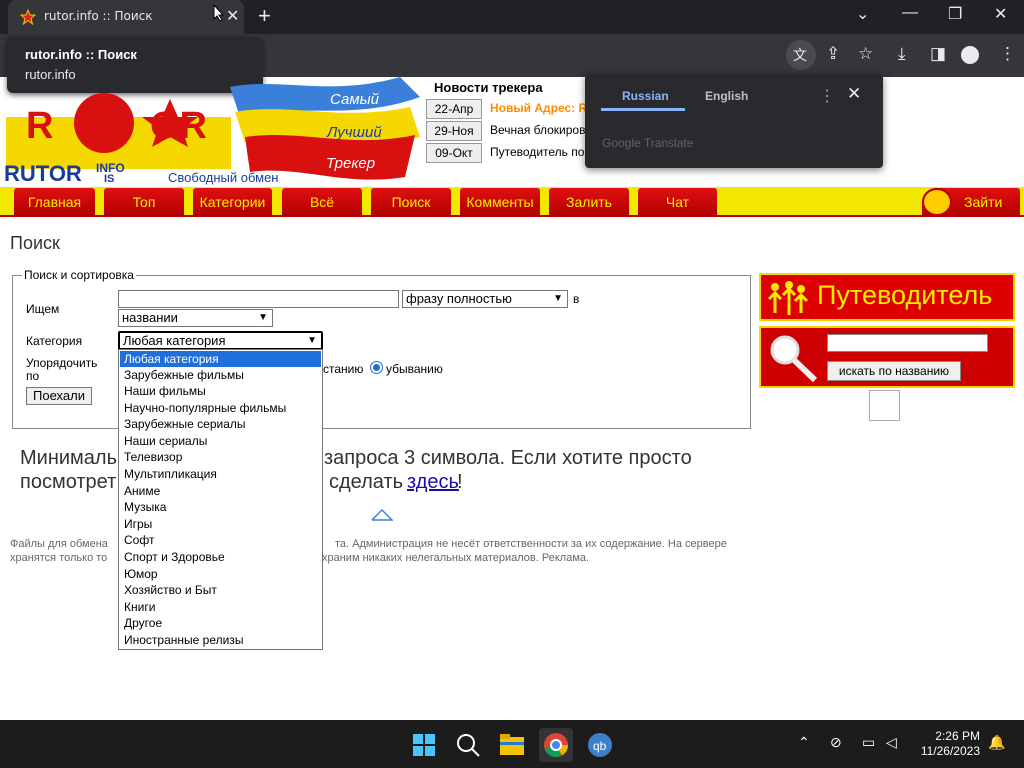 The image size is (1024, 768). Describe the element at coordinates (854, 94) in the screenshot. I see `translate-close-icon: ✕` at that location.